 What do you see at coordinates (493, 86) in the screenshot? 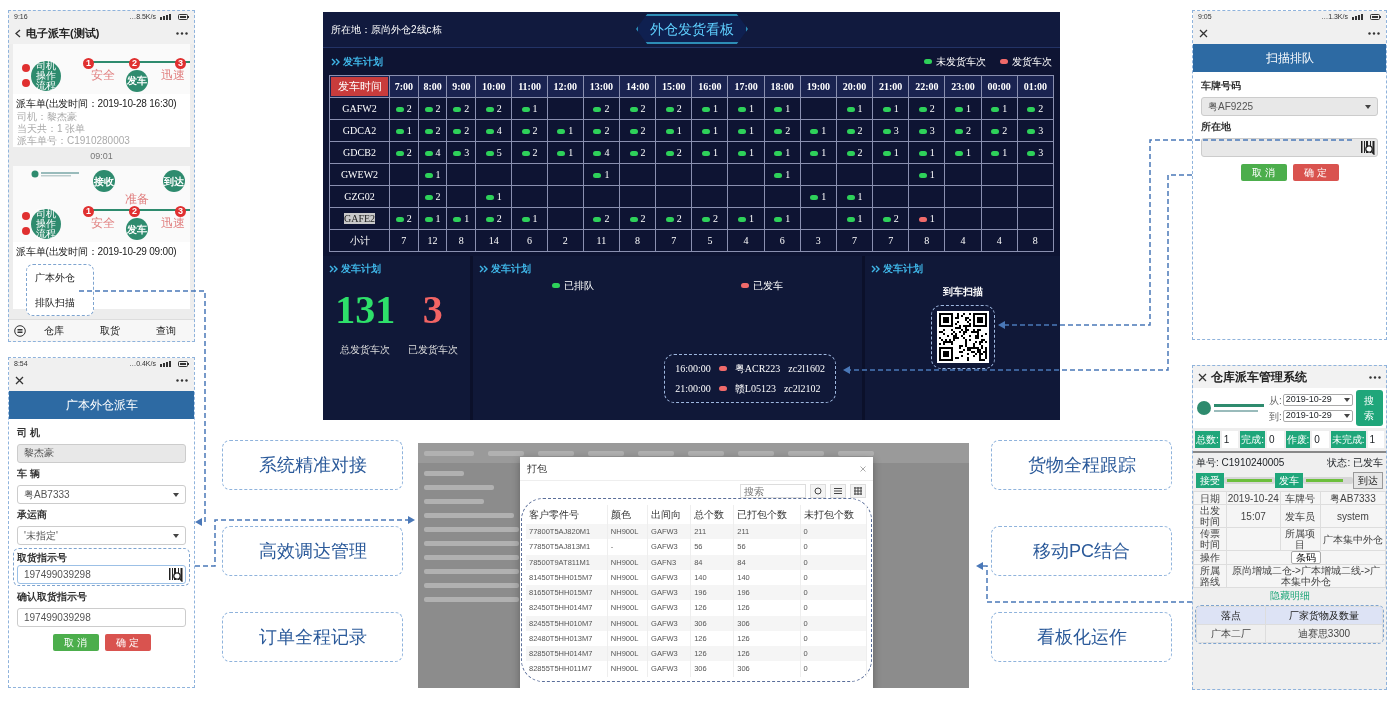
I see `header-cell: 10:00` at bounding box center [493, 86].